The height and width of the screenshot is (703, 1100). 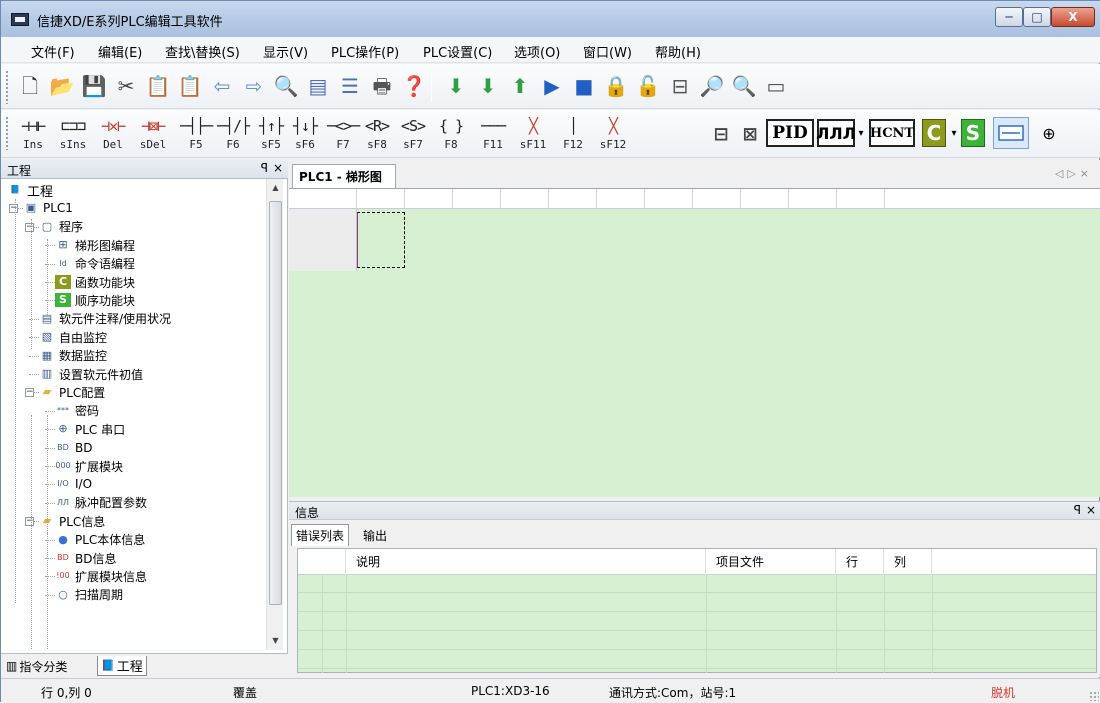 What do you see at coordinates (100, 540) in the screenshot?
I see `tree-item: ● PLC本体信息` at bounding box center [100, 540].